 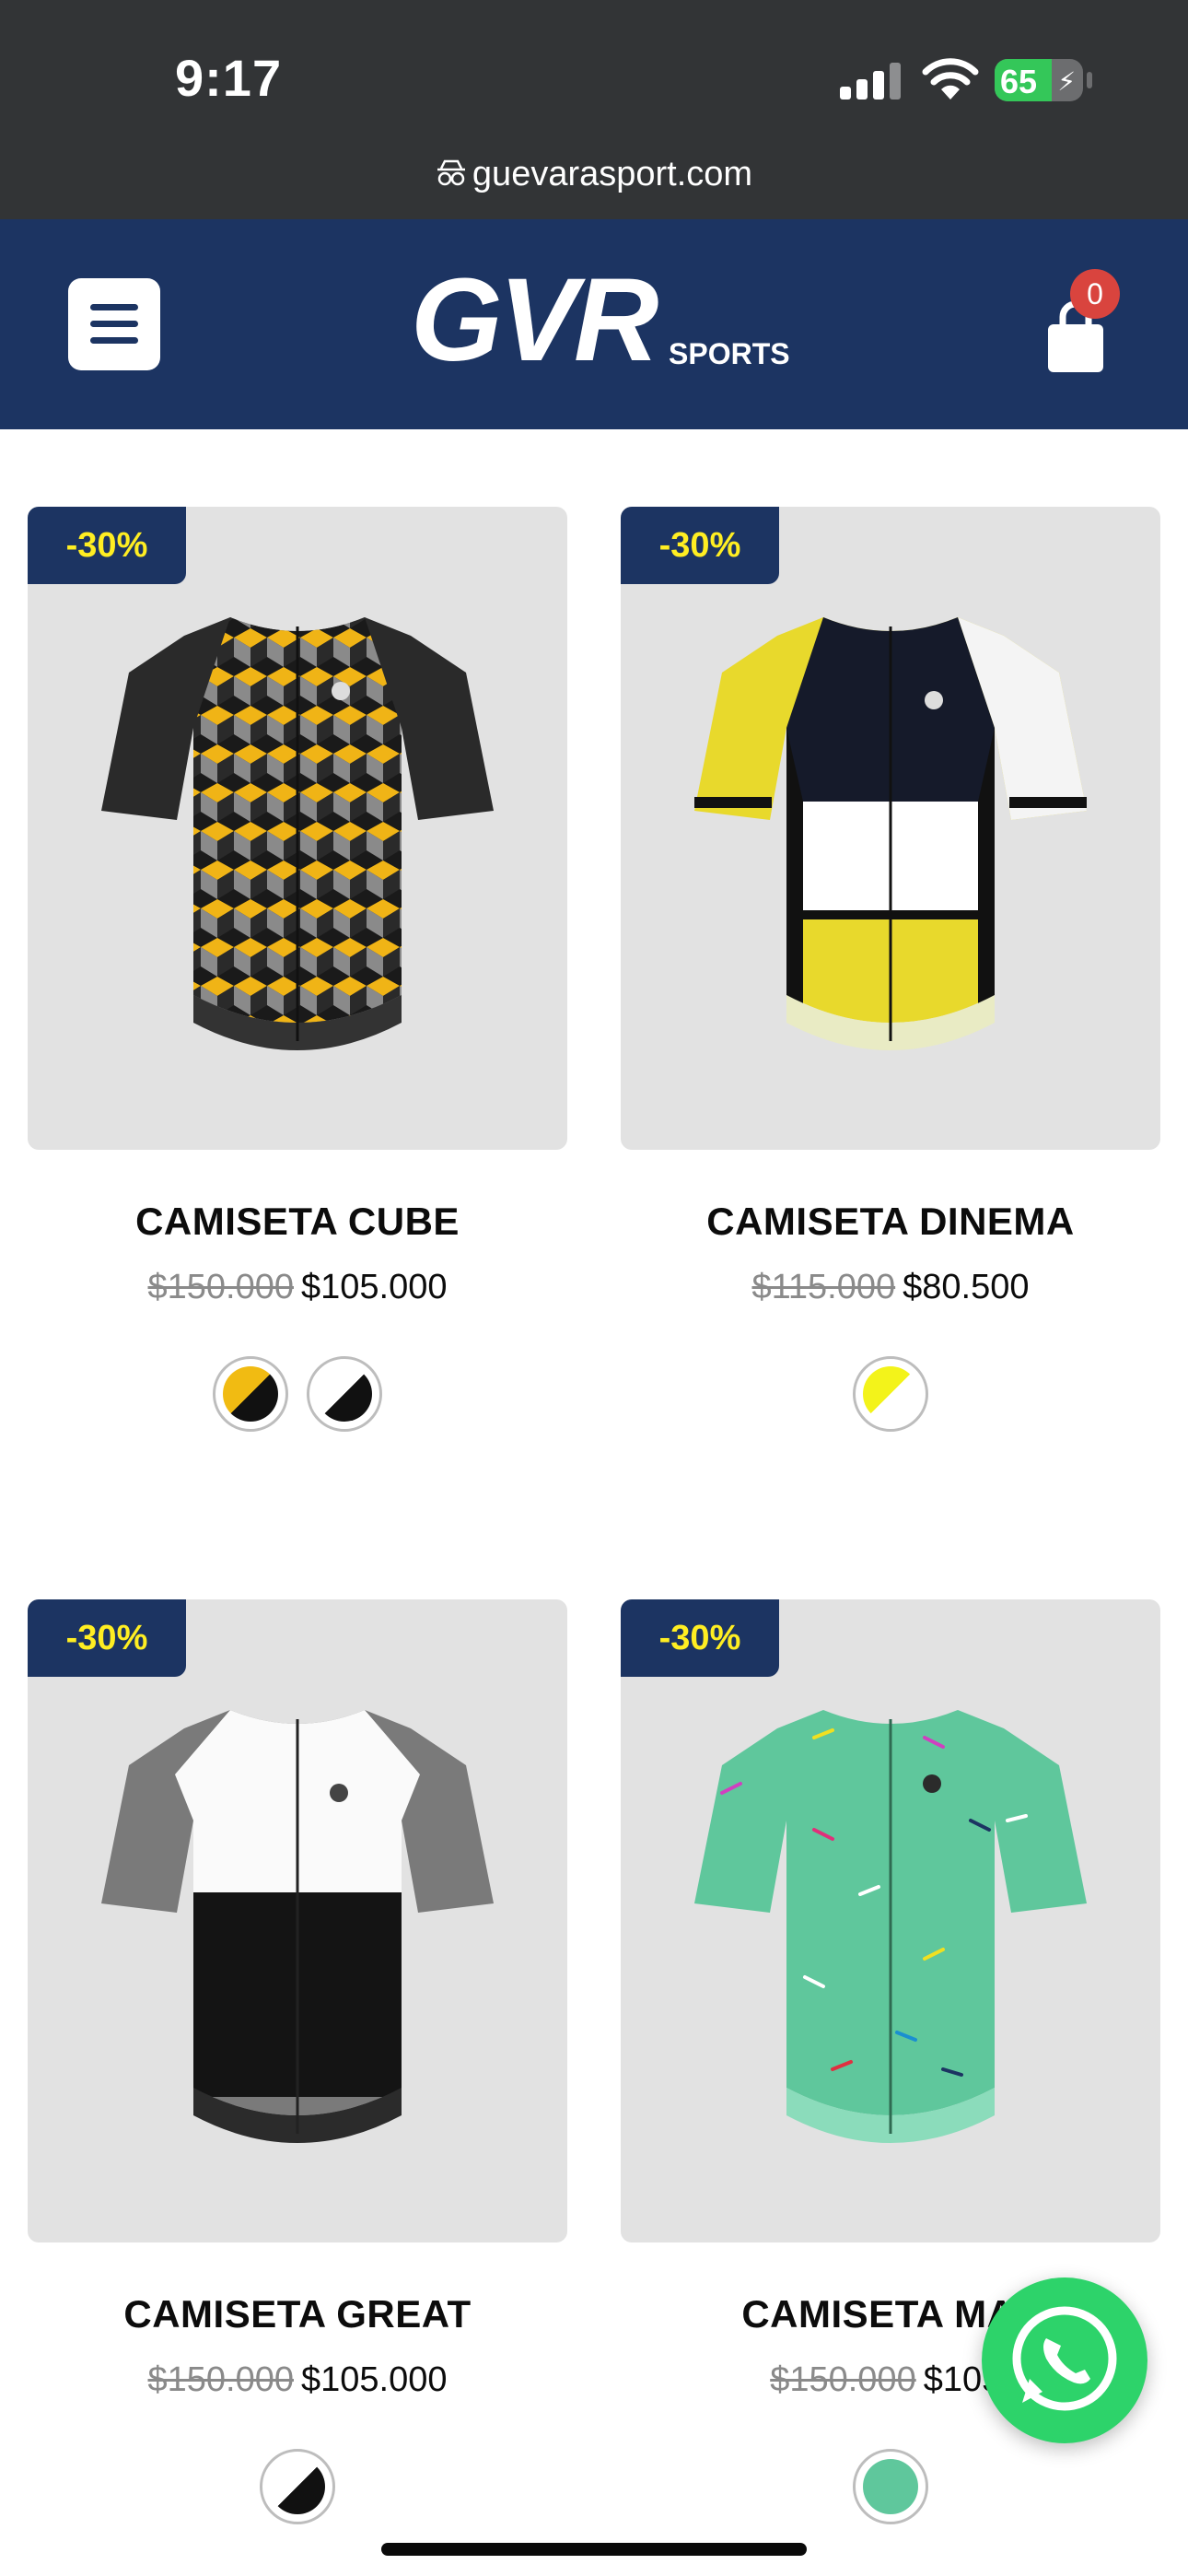 What do you see at coordinates (297, 1927) in the screenshot?
I see `jersey-great-image` at bounding box center [297, 1927].